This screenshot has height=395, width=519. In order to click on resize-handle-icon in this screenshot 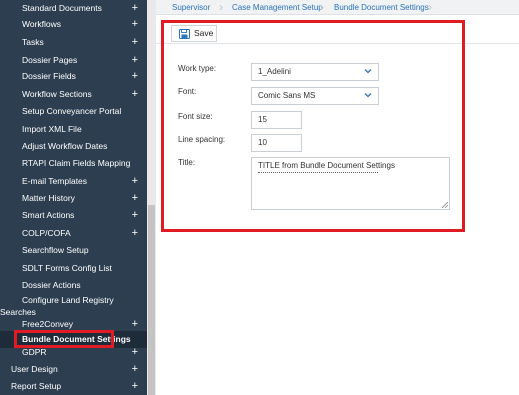, I will do `click(445, 205)`.